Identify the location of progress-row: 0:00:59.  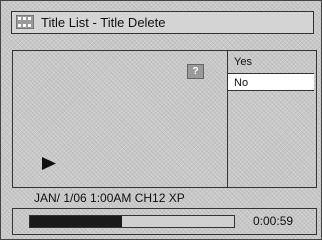
(164, 221).